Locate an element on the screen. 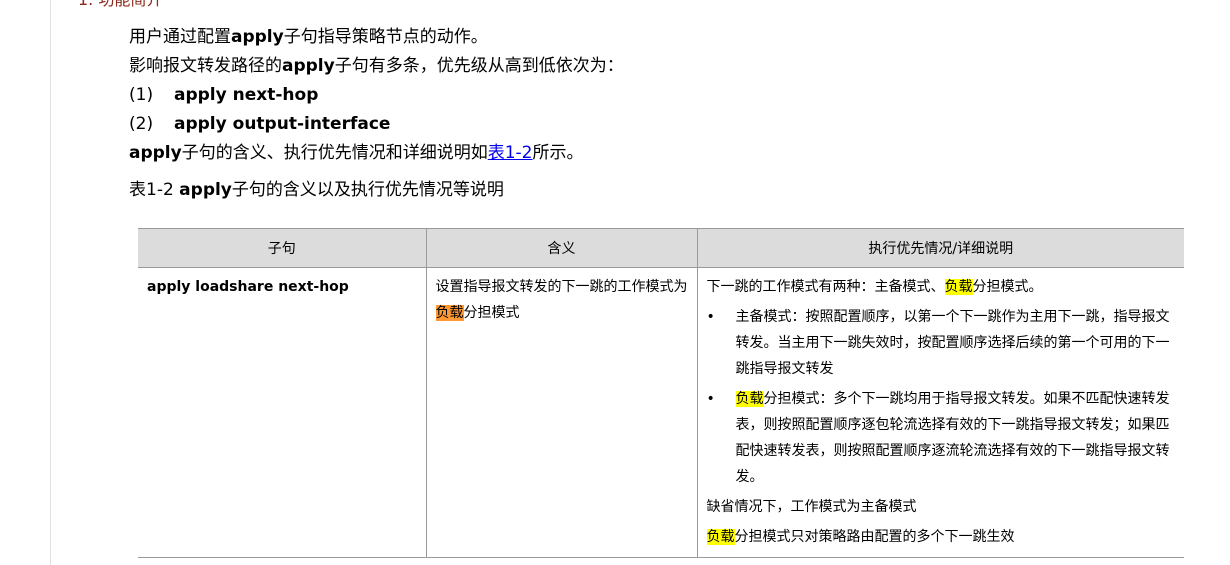 The image size is (1230, 565). header-meaning: 含义 is located at coordinates (561, 248).